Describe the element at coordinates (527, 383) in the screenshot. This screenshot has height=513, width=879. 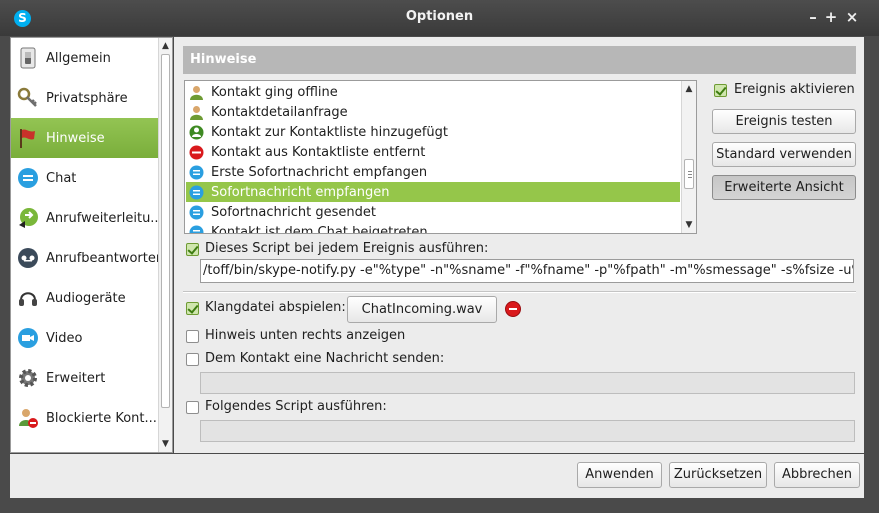
I see `send-message-input` at that location.